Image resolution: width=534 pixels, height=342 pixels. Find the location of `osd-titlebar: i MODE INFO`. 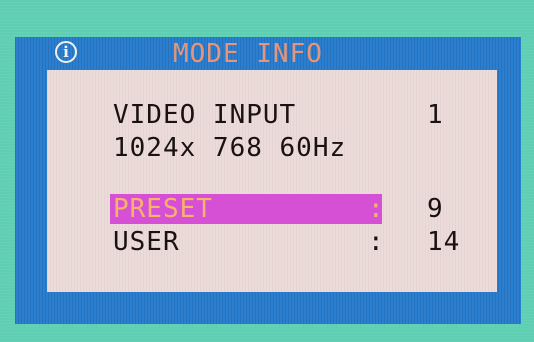

osd-titlebar: i MODE INFO is located at coordinates (268, 53).